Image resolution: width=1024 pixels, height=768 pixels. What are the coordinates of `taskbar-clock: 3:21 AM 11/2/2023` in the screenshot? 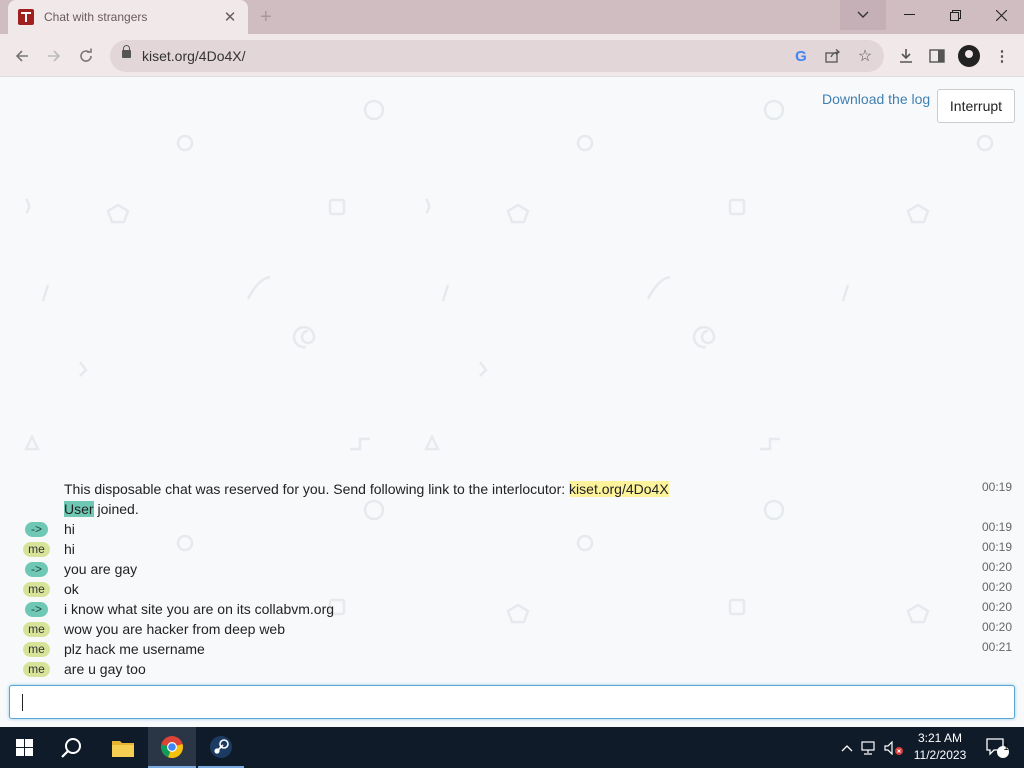 It's located at (940, 747).